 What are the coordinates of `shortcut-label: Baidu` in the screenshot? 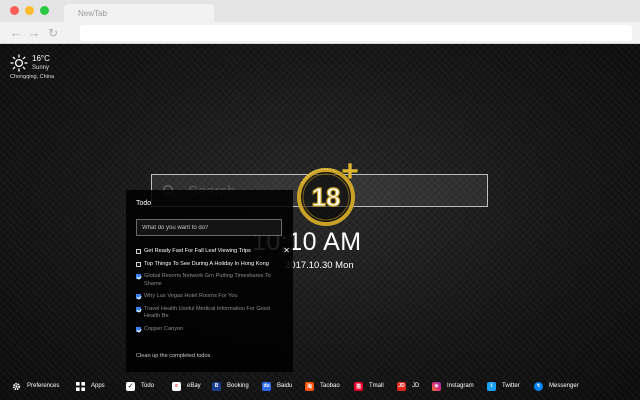 It's located at (285, 386).